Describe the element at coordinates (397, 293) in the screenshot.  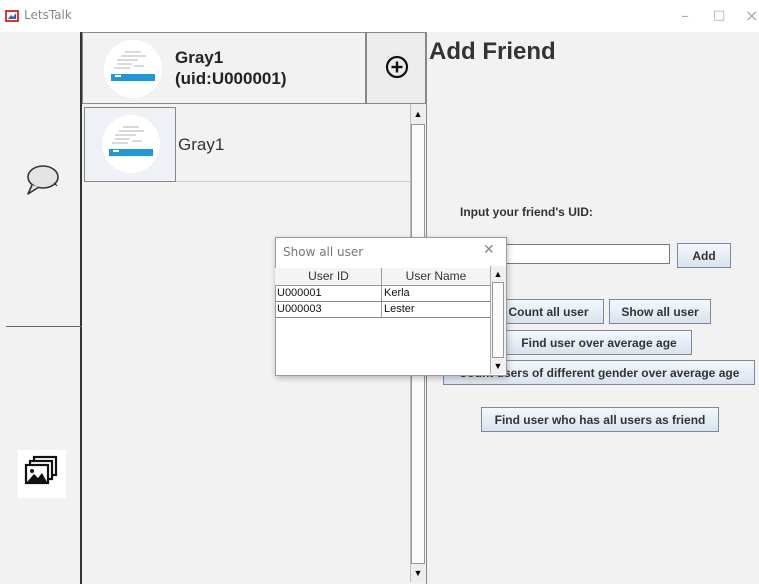
I see `table-cell-user-name: Kerla` at that location.